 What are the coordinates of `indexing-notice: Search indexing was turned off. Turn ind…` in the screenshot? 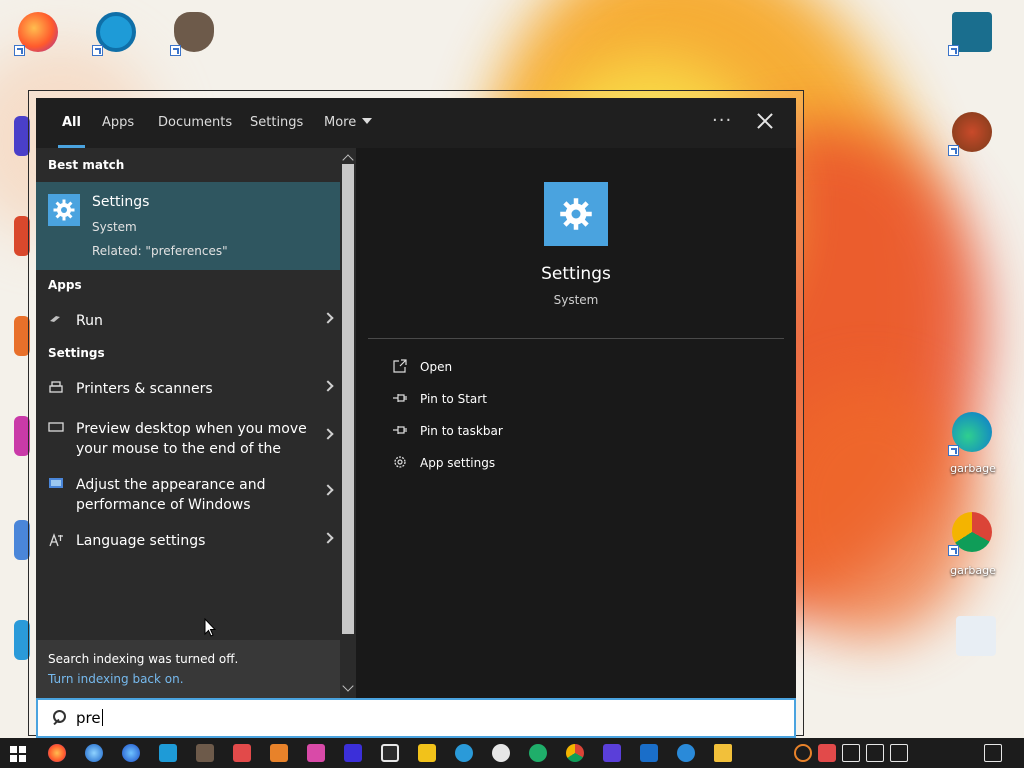 It's located at (188, 669).